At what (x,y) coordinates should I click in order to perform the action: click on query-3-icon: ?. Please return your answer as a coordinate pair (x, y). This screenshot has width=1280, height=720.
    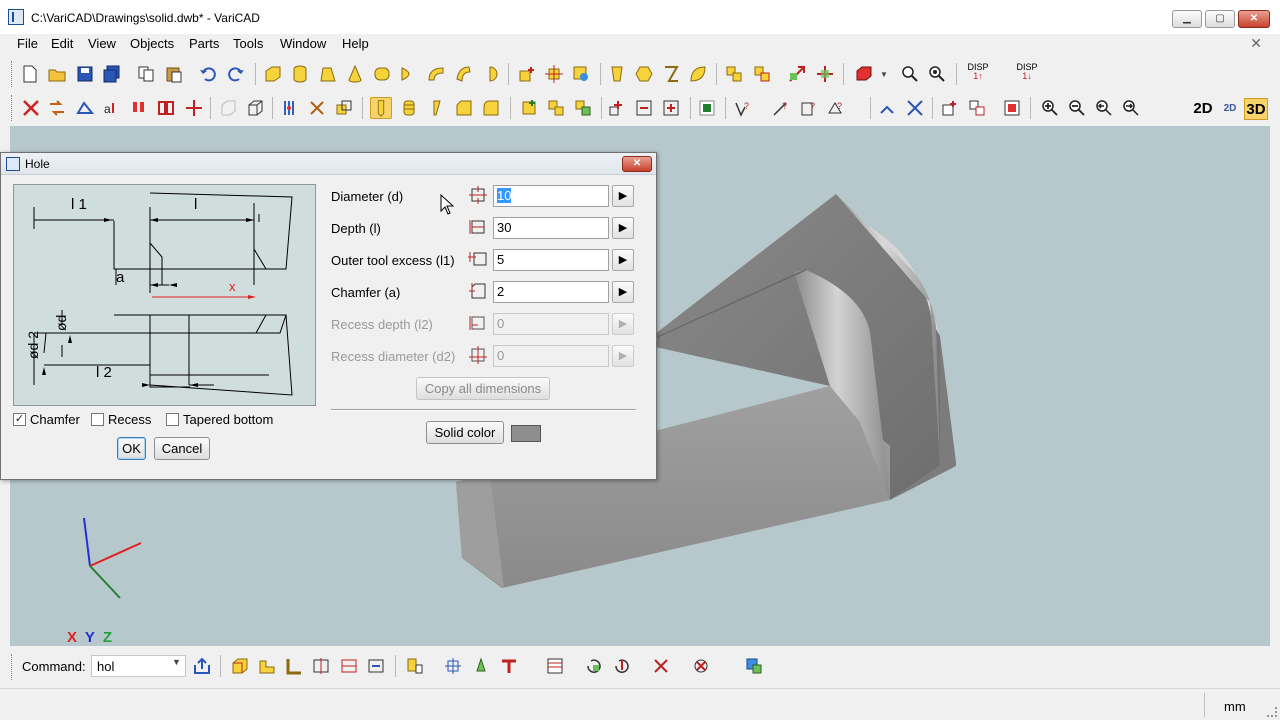
    Looking at the image, I should click on (809, 108).